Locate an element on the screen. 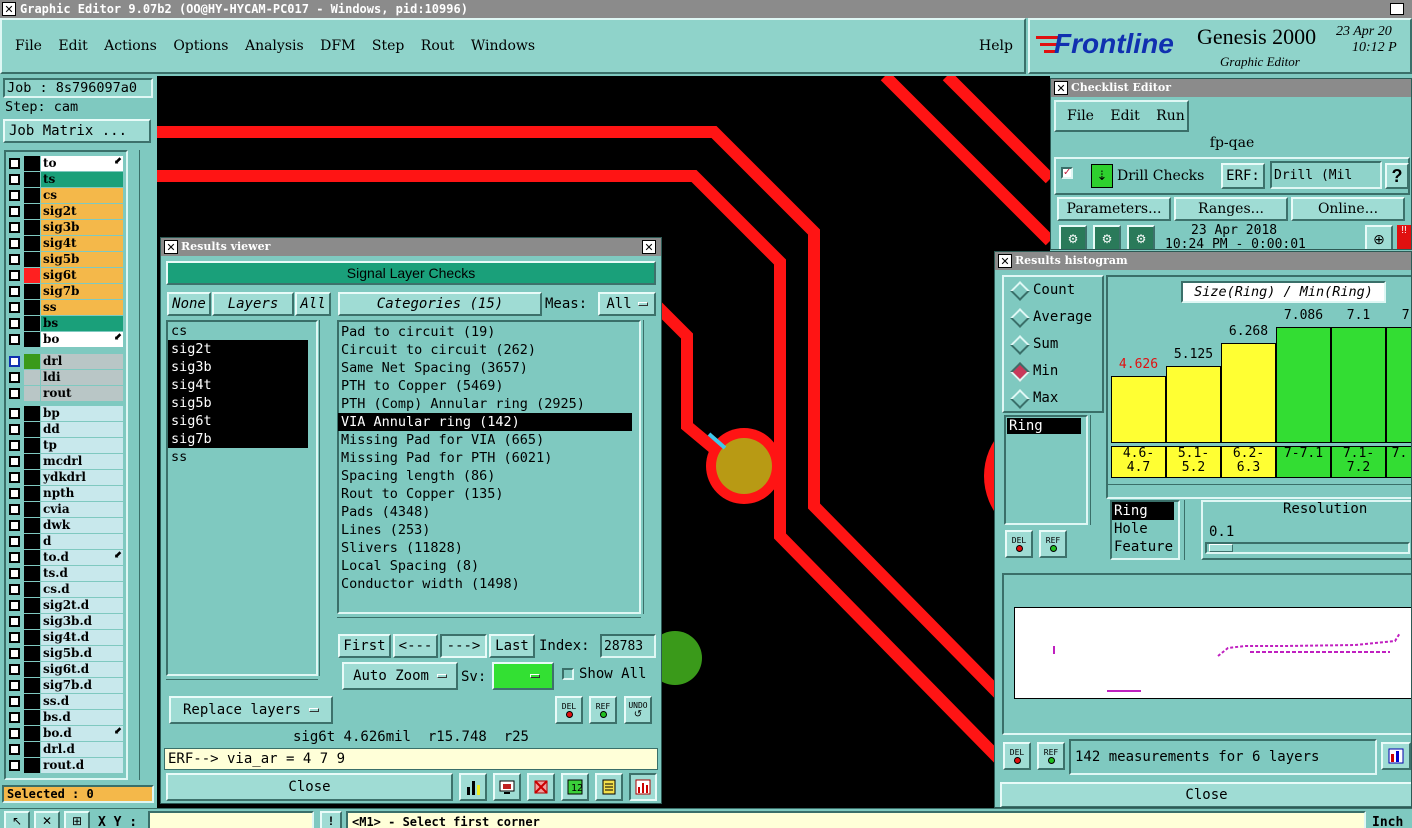 The height and width of the screenshot is (828, 1412). run-action-icon-3: ⚙ is located at coordinates (1141, 237).